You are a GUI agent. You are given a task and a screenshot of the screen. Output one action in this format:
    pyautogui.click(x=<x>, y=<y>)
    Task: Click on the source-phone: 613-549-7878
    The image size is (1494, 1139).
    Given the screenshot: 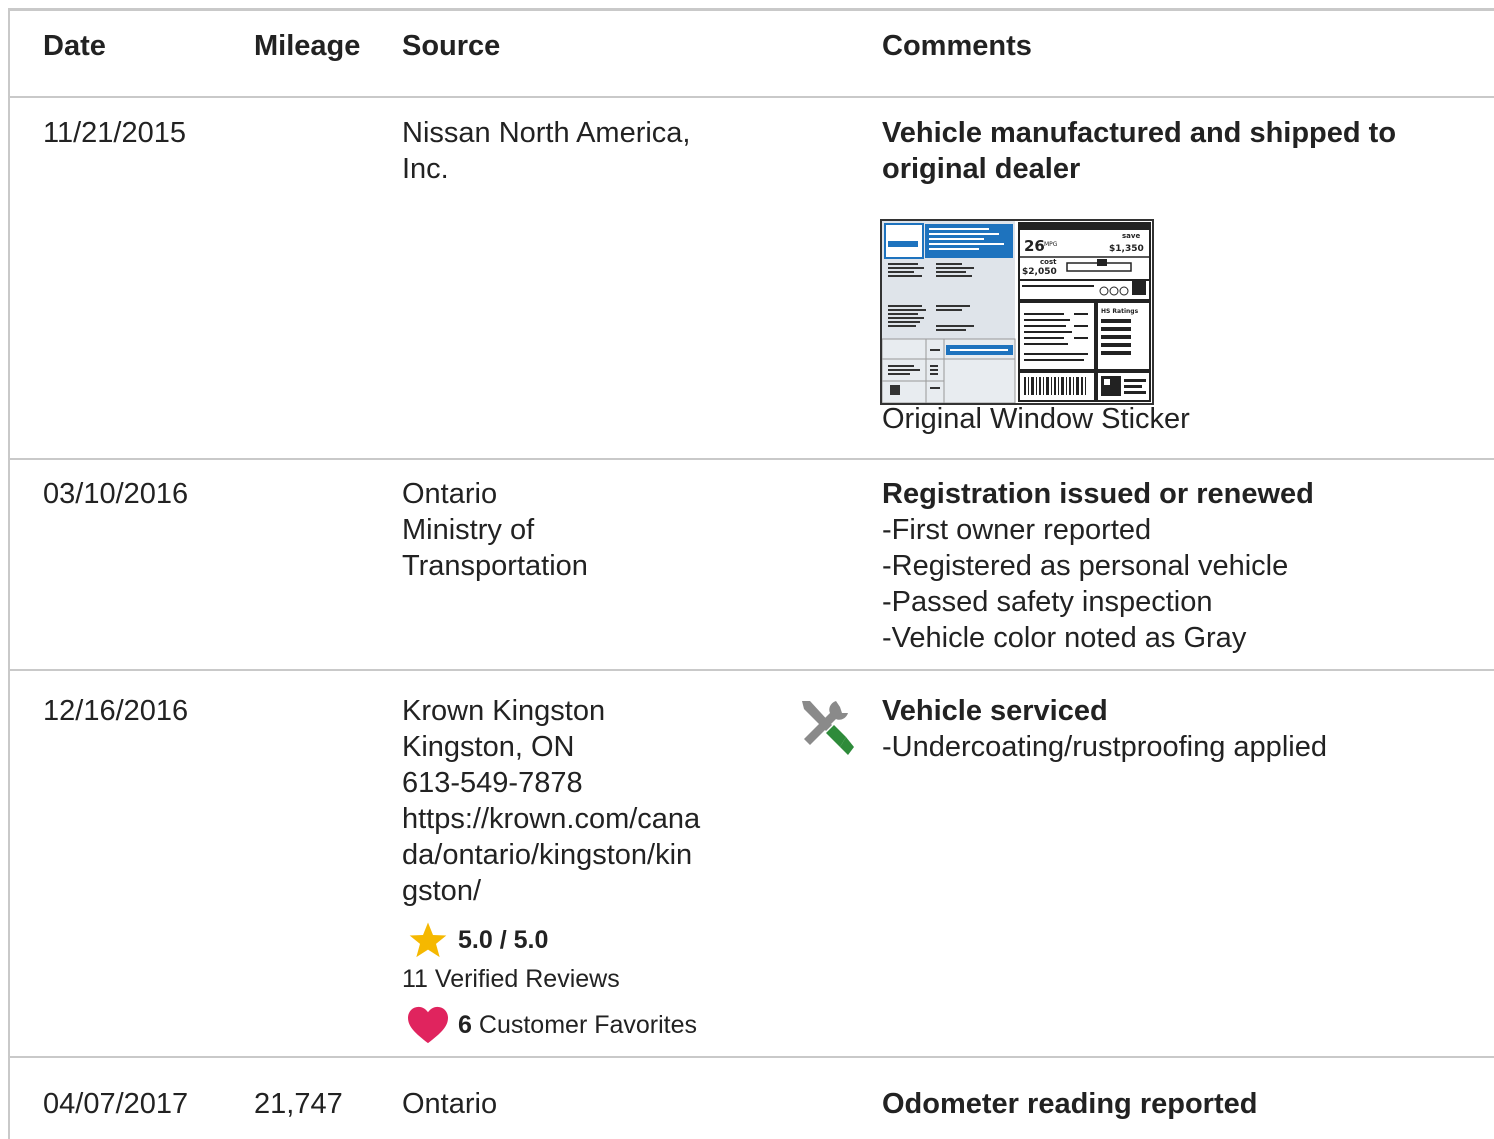 What is the action you would take?
    pyautogui.click(x=592, y=783)
    